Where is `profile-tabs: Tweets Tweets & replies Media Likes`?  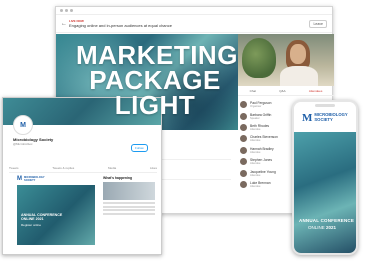
profile-tabs: Tweets Tweets & replies Media Likes is located at coordinates (83, 169).